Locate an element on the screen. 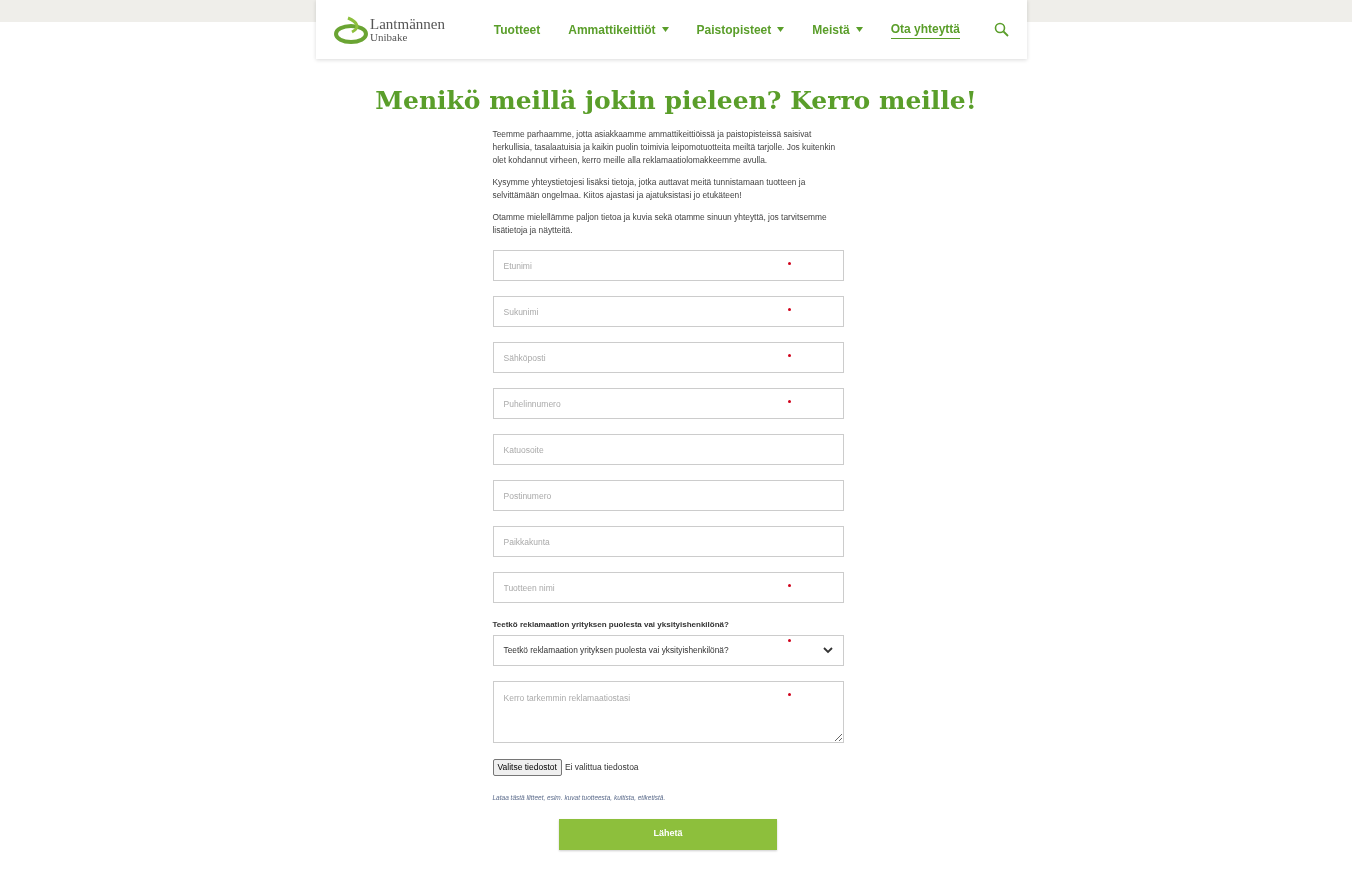  file-status: Ei valittua tiedostoa is located at coordinates (601, 767).